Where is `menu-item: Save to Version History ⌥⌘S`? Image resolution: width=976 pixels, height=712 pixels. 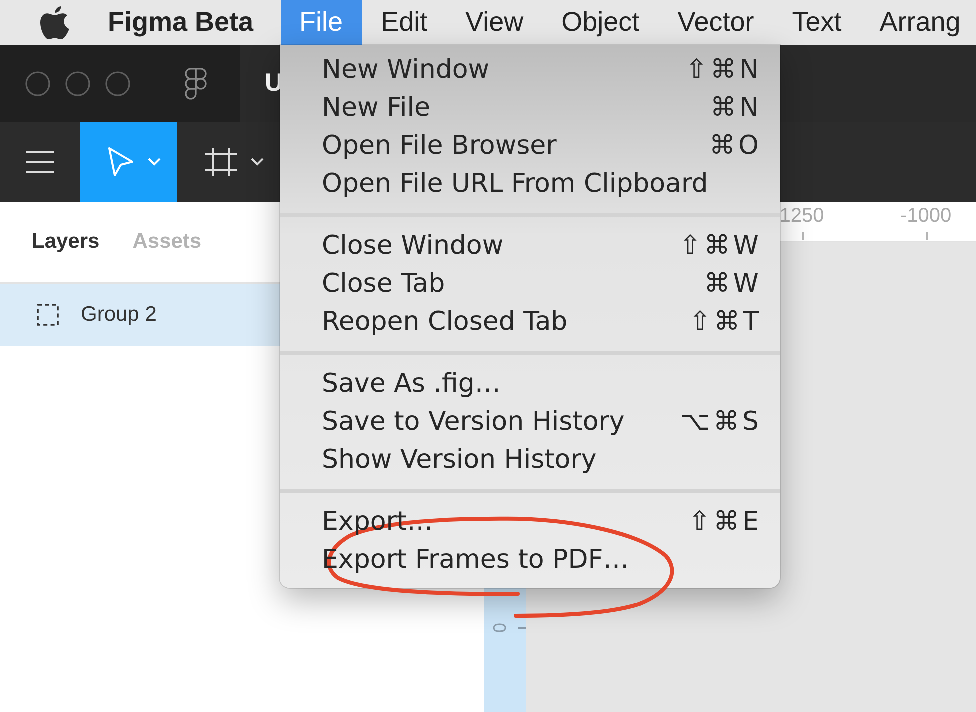 menu-item: Save to Version History ⌥⌘S is located at coordinates (530, 422).